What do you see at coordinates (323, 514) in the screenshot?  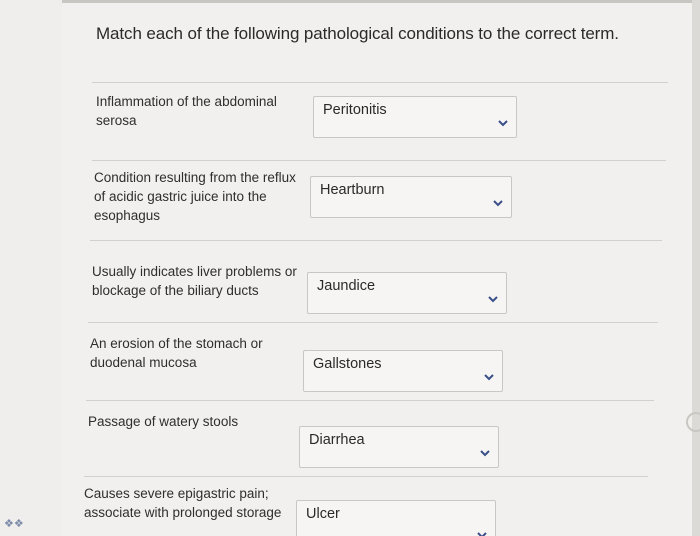 I see `match-select-6-value: Ulcer` at bounding box center [323, 514].